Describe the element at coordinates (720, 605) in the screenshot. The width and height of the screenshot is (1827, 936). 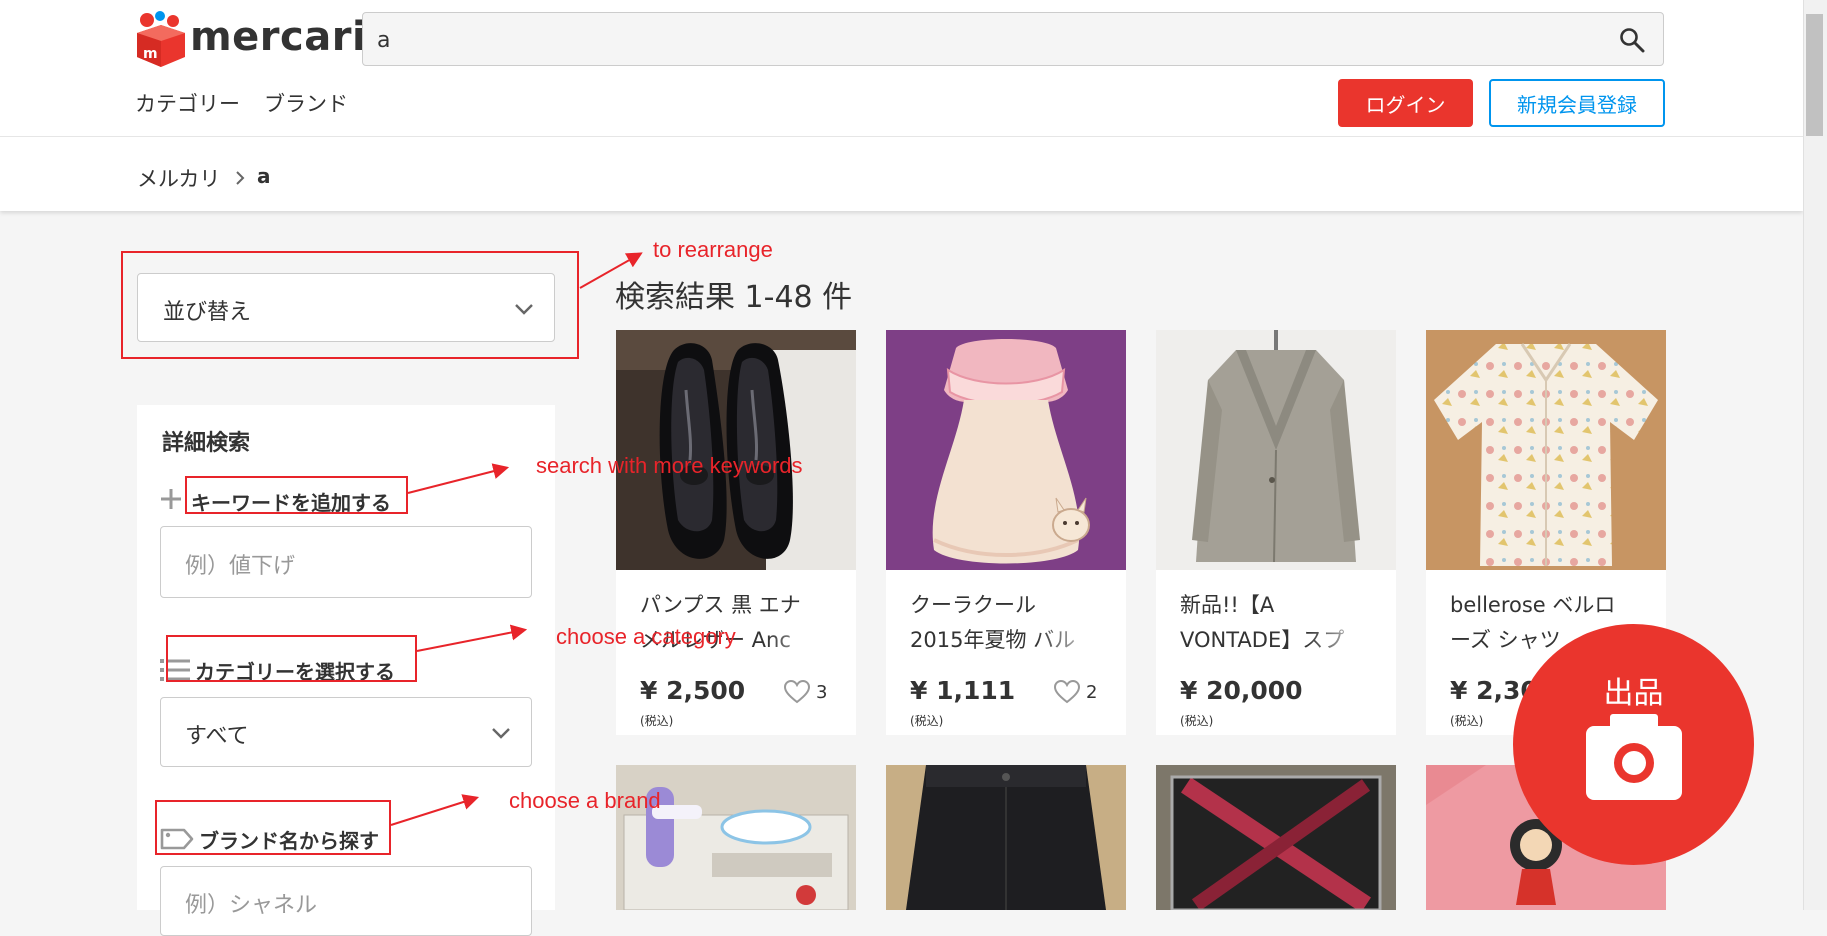
I see `product-name-line1: パンプス 黒 エナ` at that location.